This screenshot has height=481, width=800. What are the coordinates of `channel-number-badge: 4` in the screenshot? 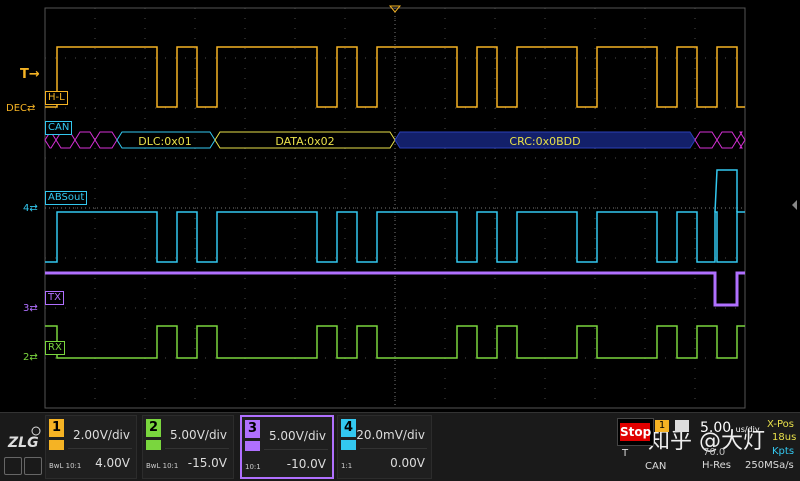 It's located at (348, 428).